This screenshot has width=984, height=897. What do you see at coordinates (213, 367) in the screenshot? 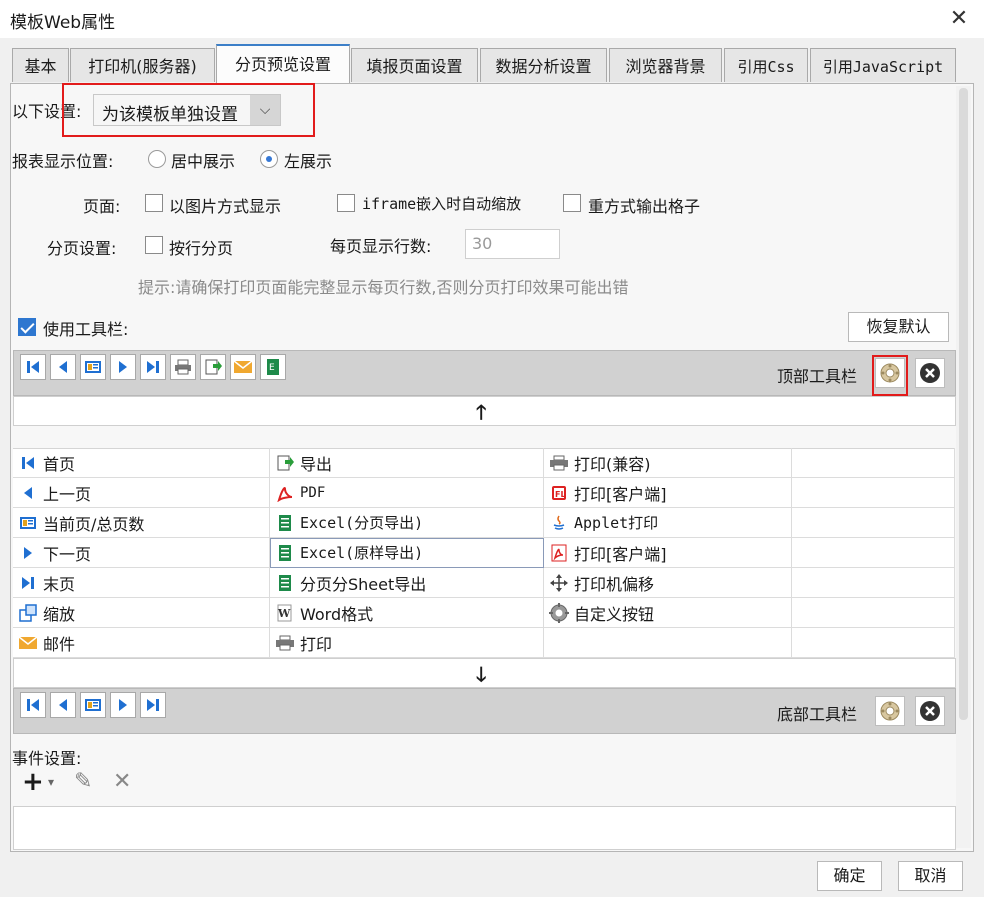
I see `export-icon` at bounding box center [213, 367].